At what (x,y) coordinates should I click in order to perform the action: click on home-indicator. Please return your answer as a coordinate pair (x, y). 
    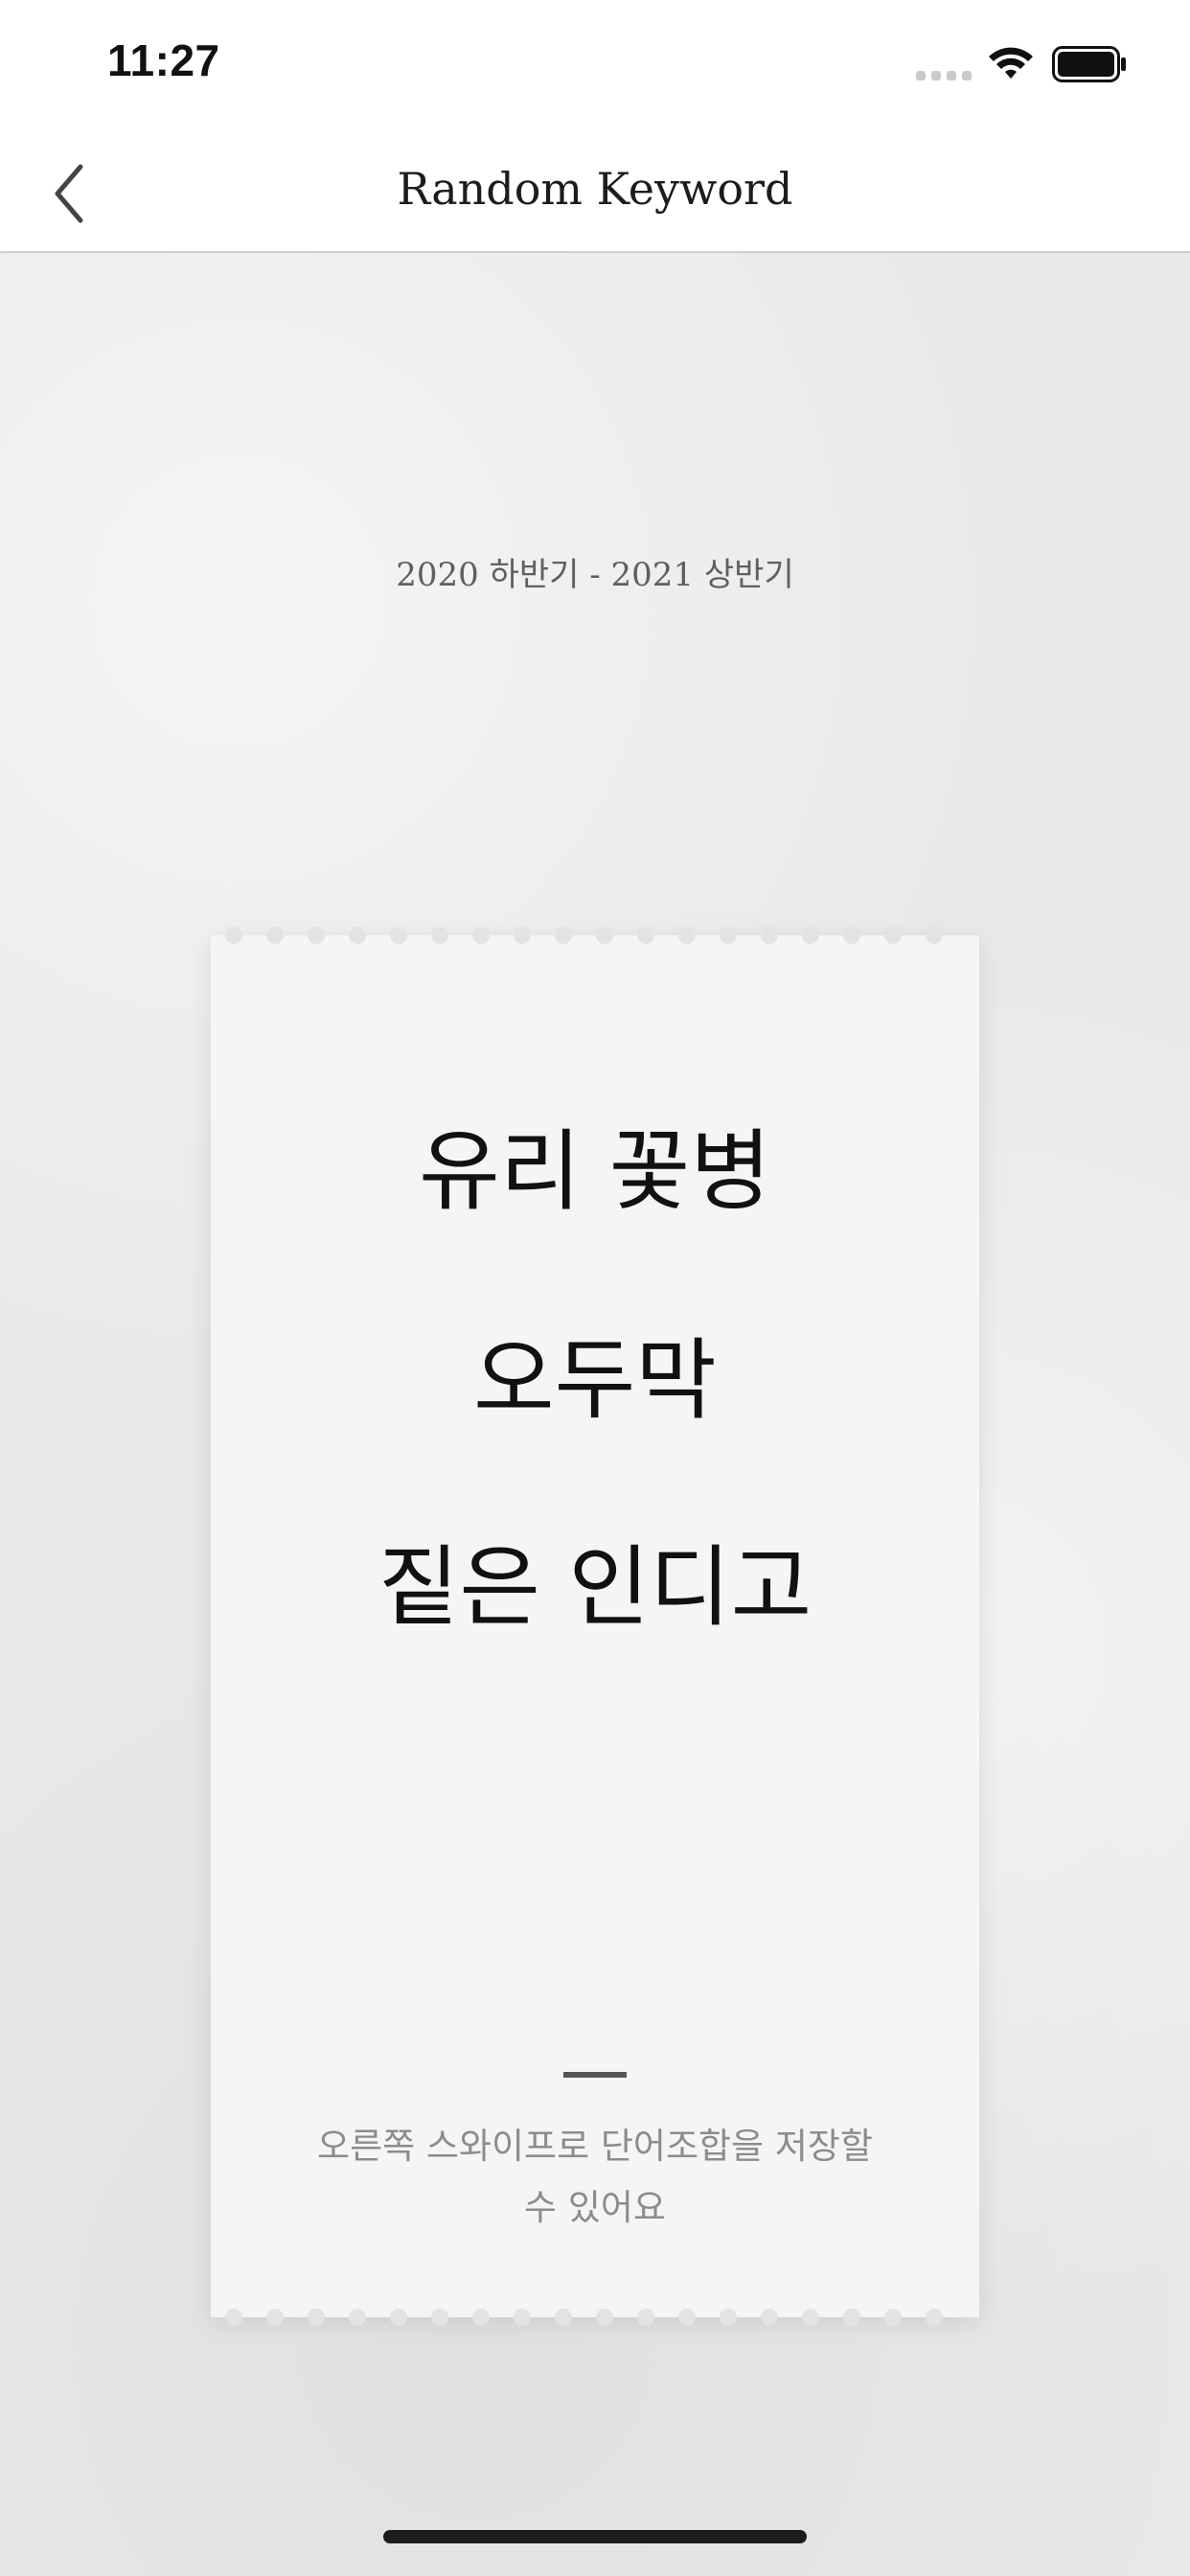
    Looking at the image, I should click on (595, 2536).